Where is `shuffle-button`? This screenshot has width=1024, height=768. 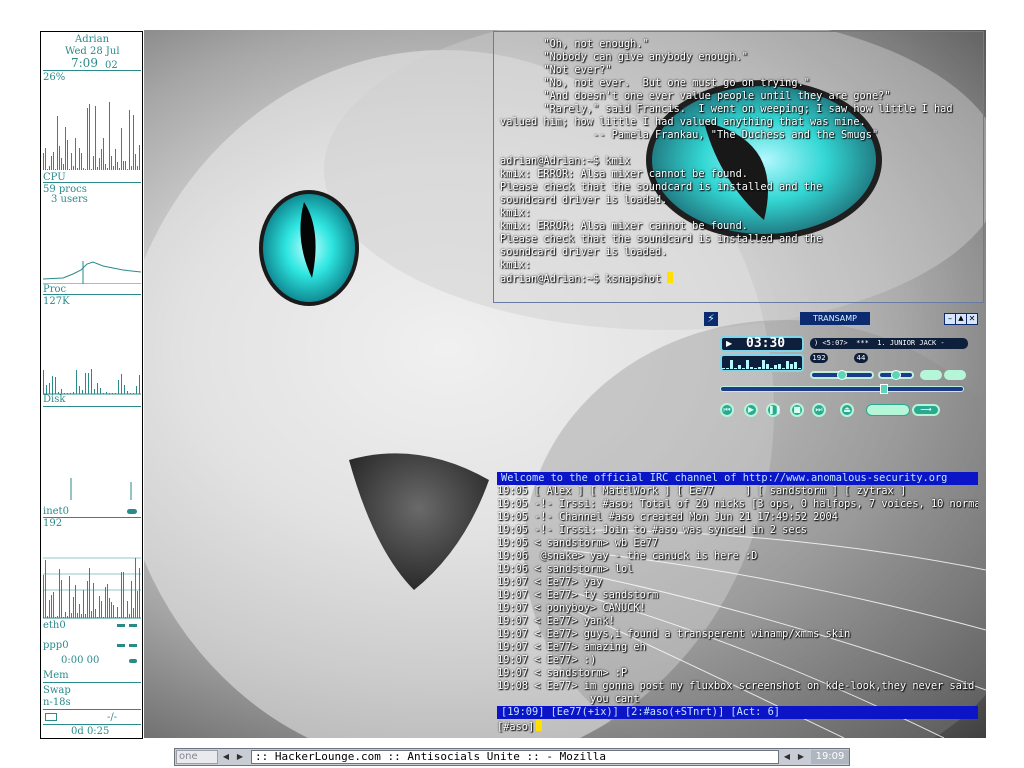 shuffle-button is located at coordinates (888, 410).